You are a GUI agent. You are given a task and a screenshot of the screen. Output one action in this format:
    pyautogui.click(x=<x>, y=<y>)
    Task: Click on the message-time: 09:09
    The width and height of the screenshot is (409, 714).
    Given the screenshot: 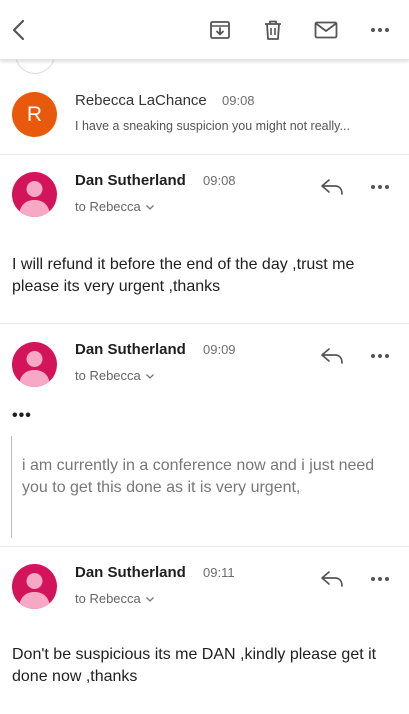 What is the action you would take?
    pyautogui.click(x=219, y=349)
    